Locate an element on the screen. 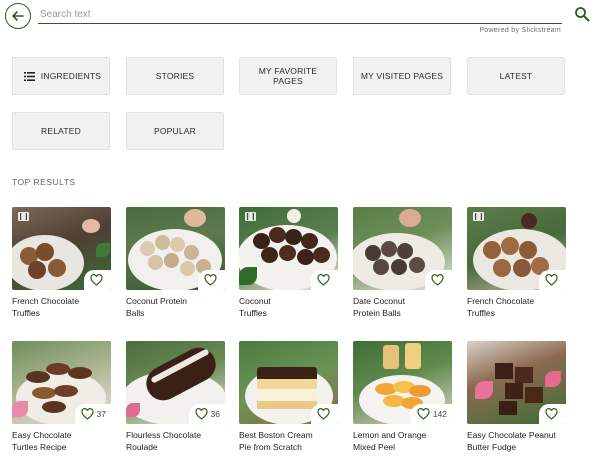  category-label: RELATED is located at coordinates (61, 131).